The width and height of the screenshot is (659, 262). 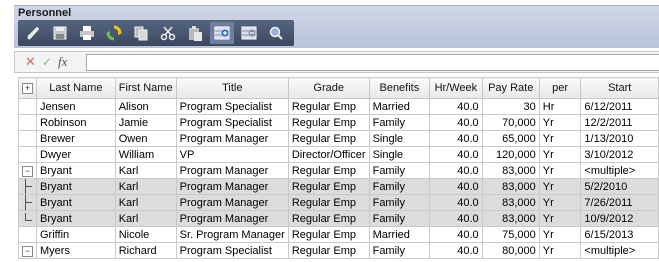 What do you see at coordinates (76, 138) in the screenshot?
I see `last-name-cell: Brewer` at bounding box center [76, 138].